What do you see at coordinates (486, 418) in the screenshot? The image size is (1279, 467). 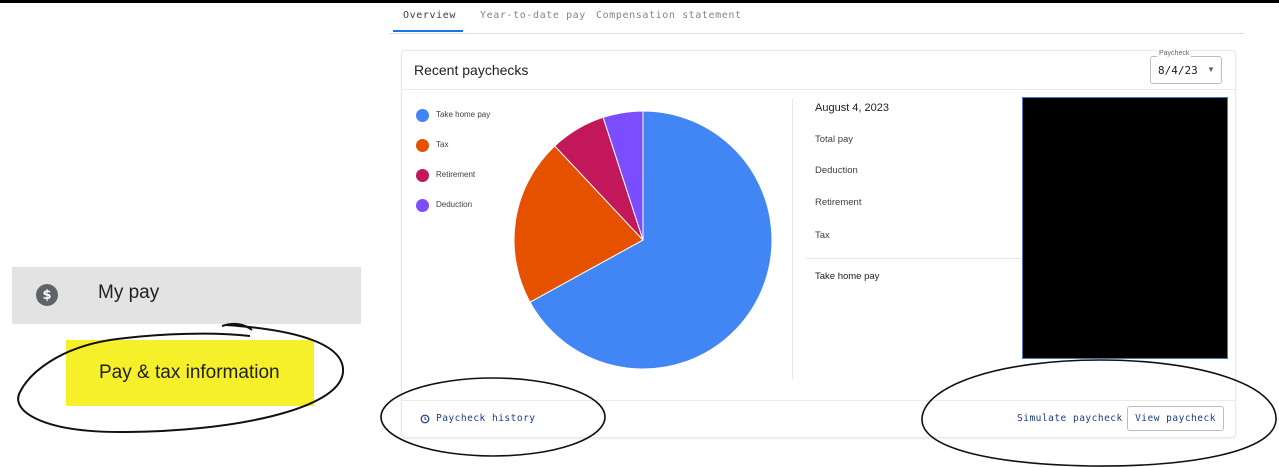 I see `paycheck-history-label: Paycheck history` at bounding box center [486, 418].